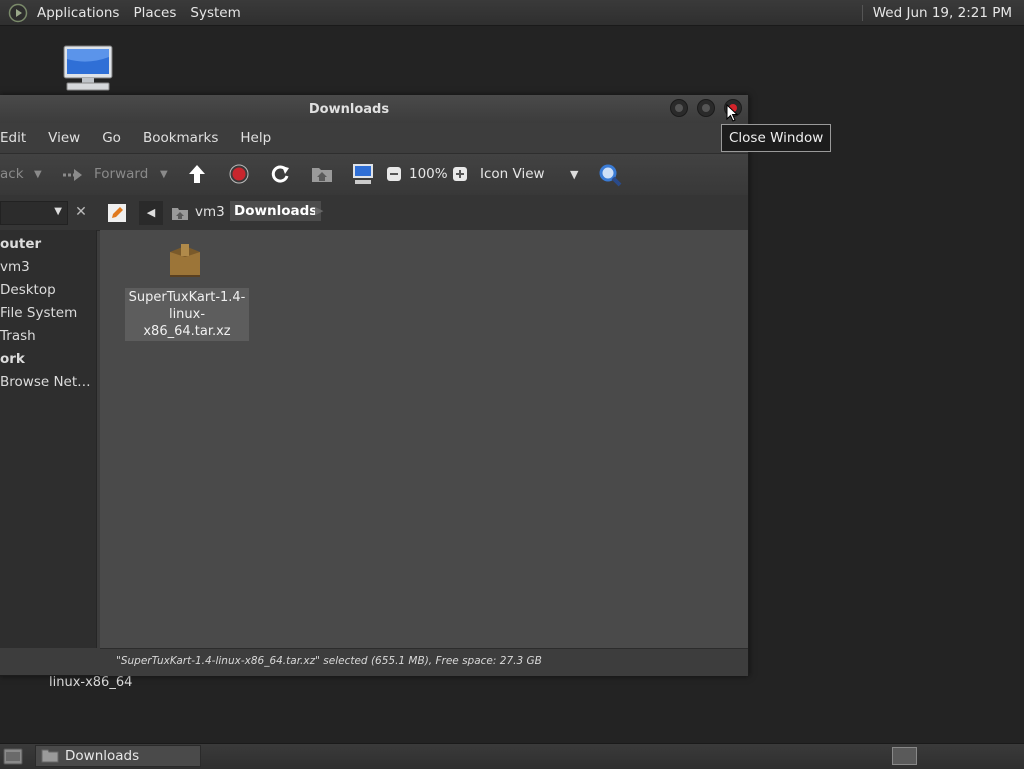  Describe the element at coordinates (776, 138) in the screenshot. I see `close-window-tooltip: Close Window` at that location.